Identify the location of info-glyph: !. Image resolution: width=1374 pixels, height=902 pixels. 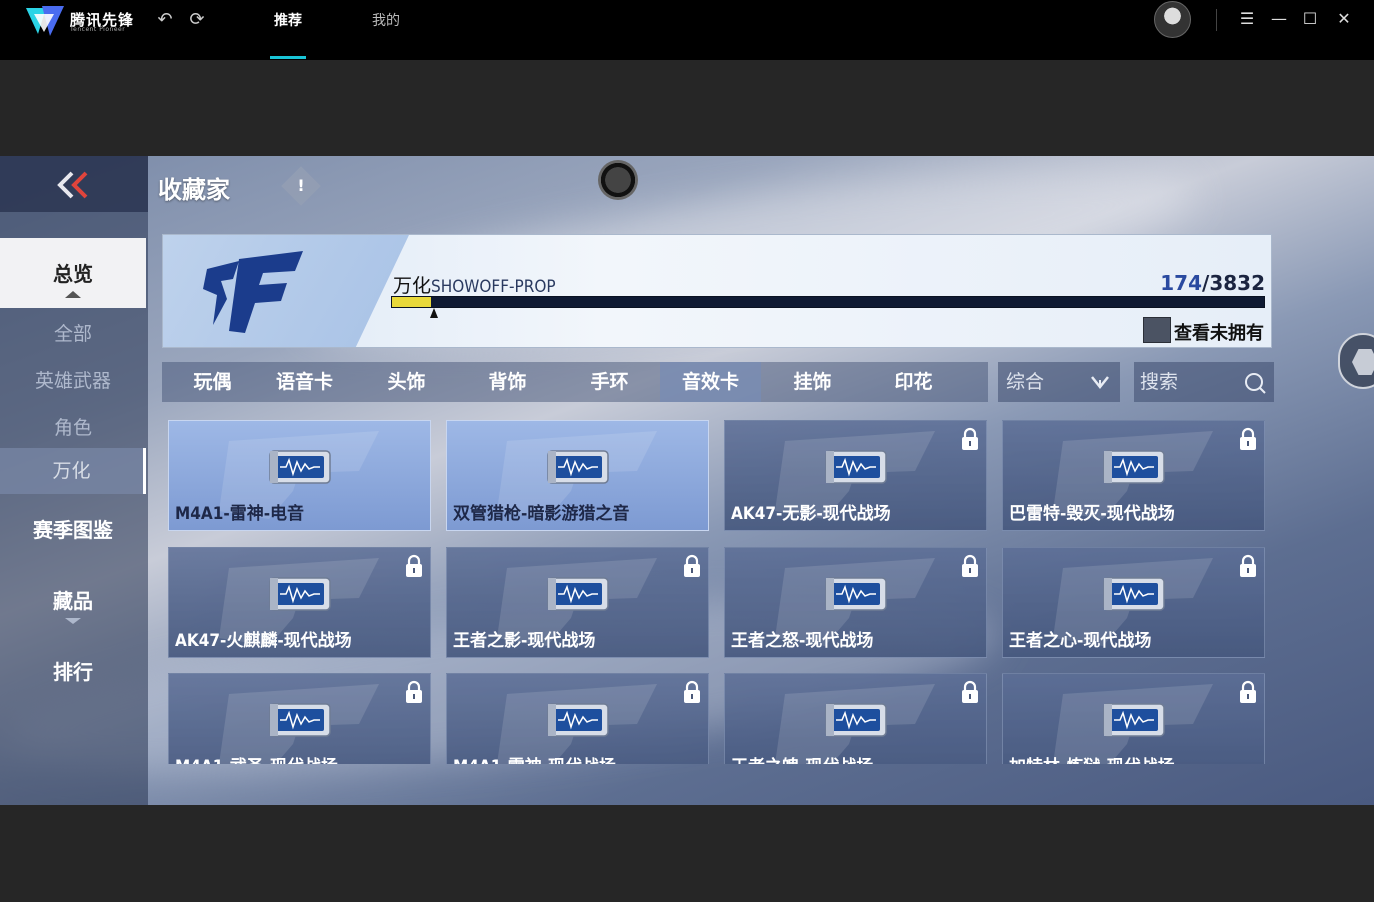
(301, 185).